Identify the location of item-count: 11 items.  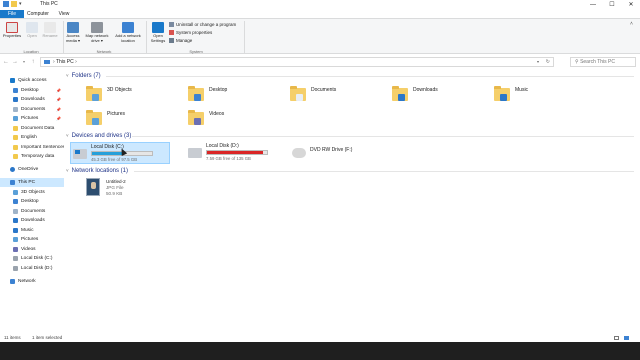
(12, 337).